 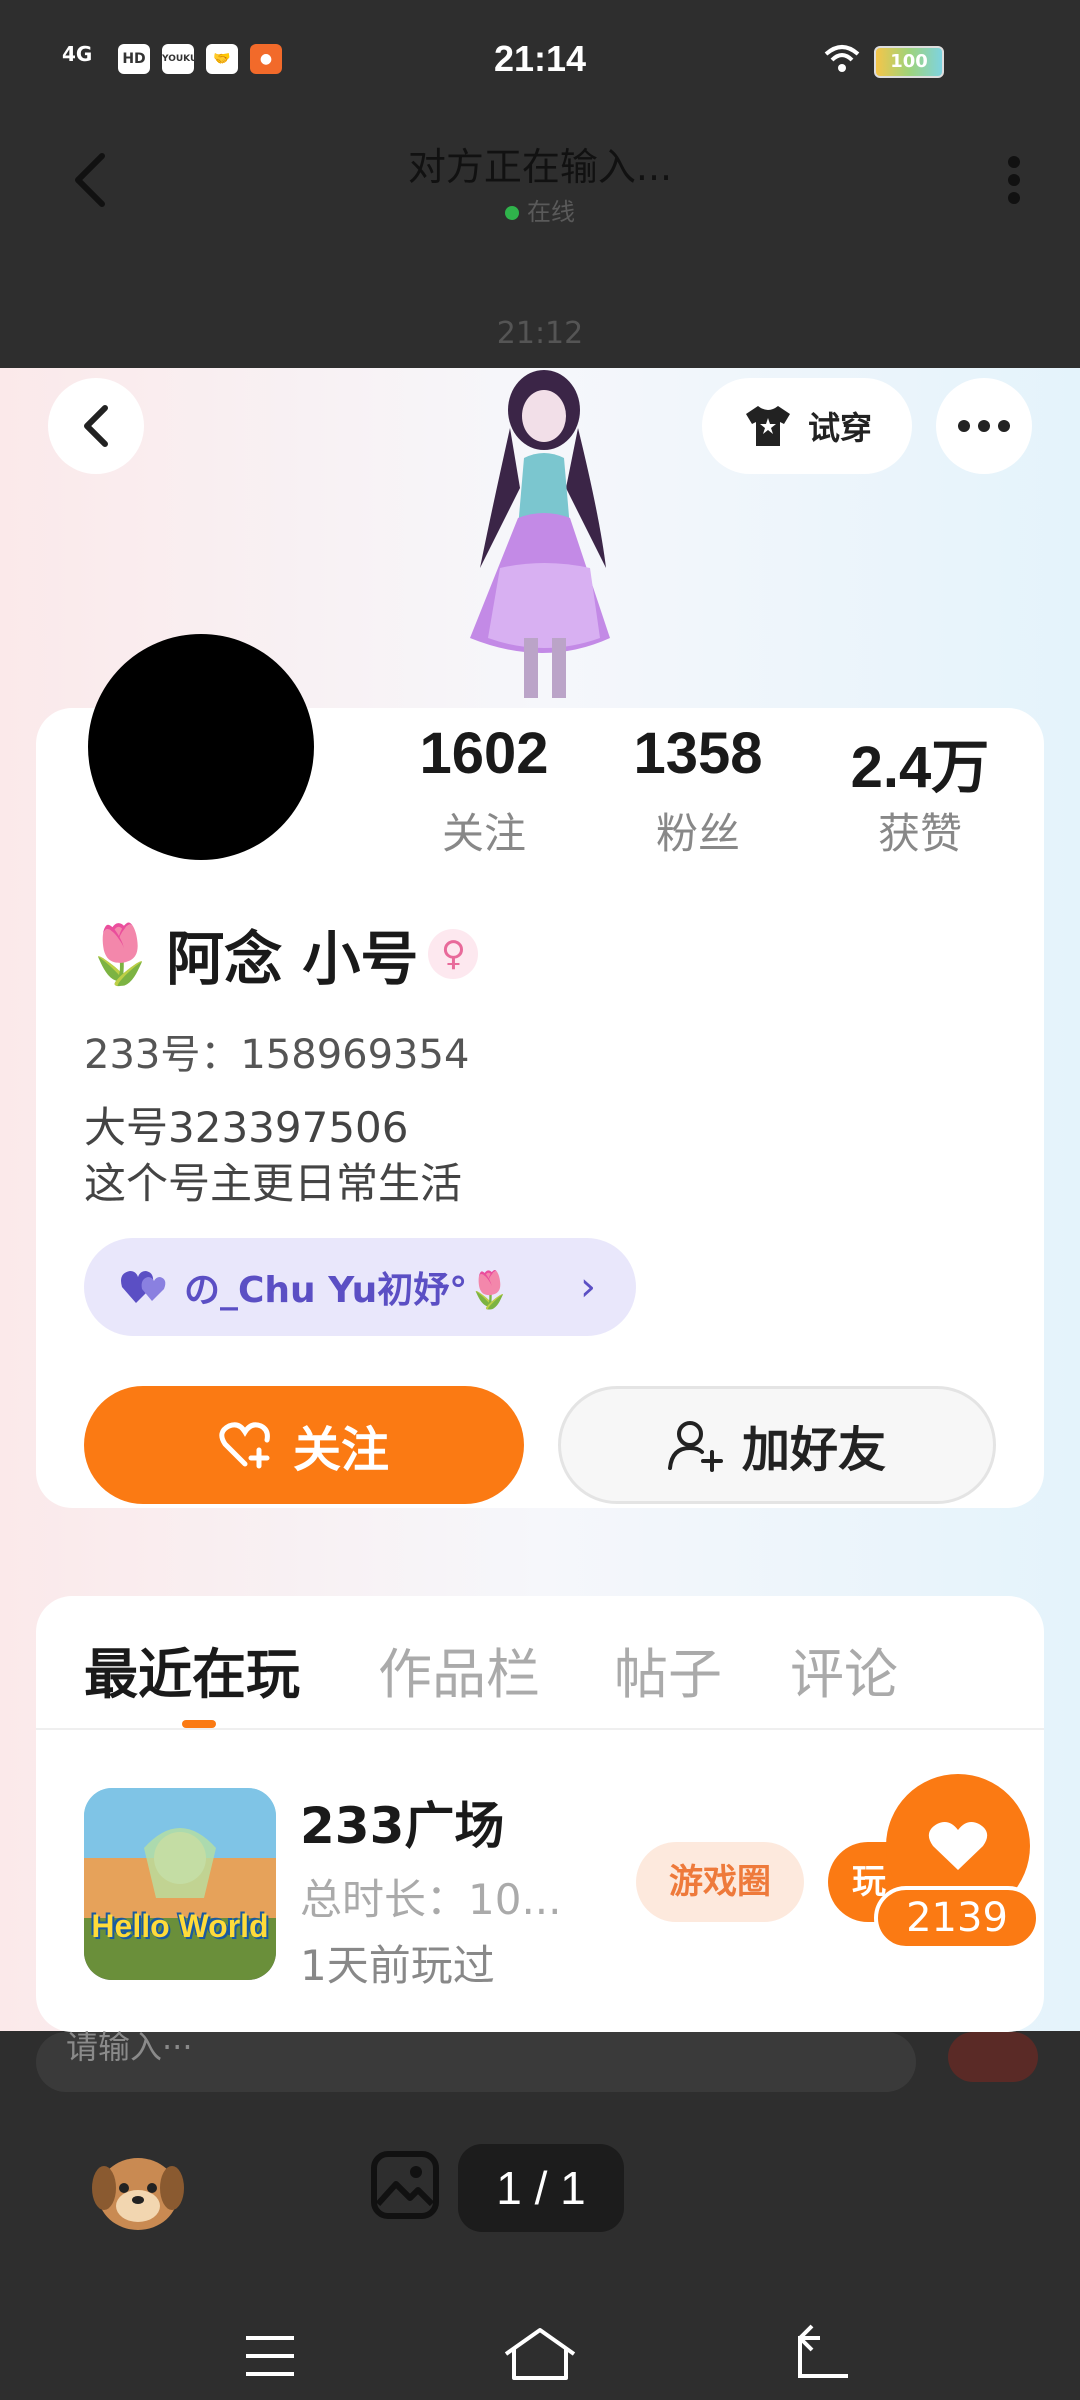 What do you see at coordinates (844, 1669) in the screenshot?
I see `tab-comments: 评论` at bounding box center [844, 1669].